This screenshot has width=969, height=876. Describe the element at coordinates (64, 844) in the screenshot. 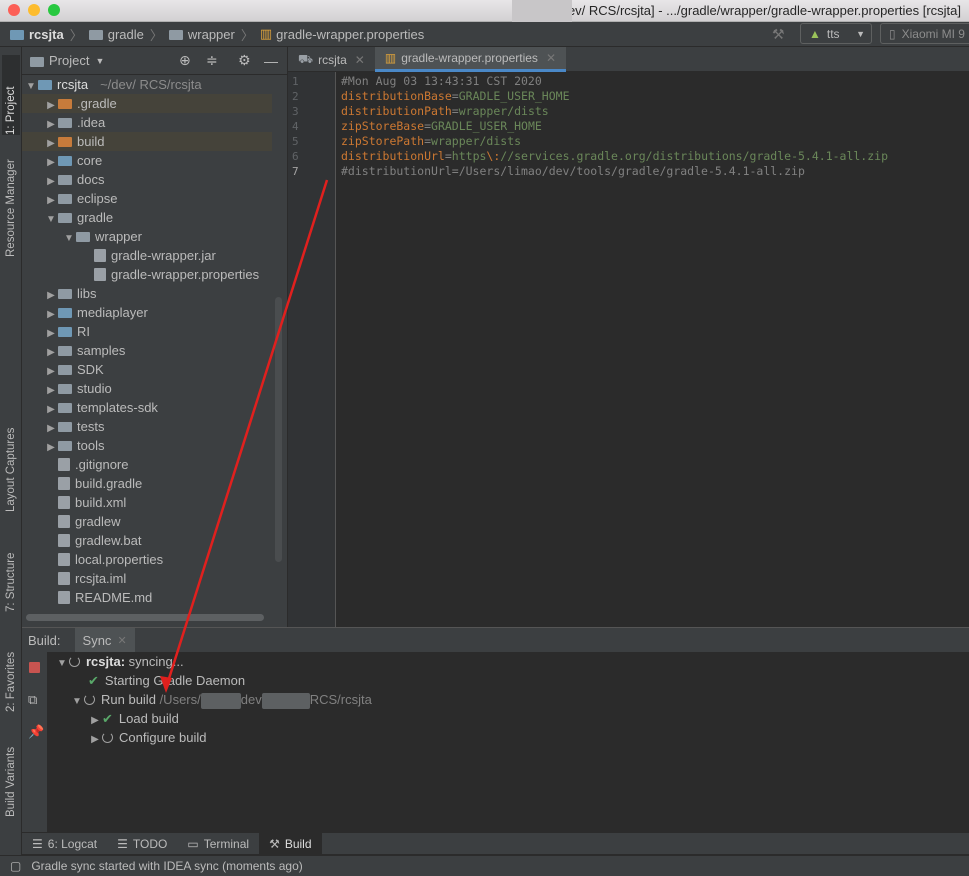

I see `tab-logcat: ☰ 6: Logcat` at that location.